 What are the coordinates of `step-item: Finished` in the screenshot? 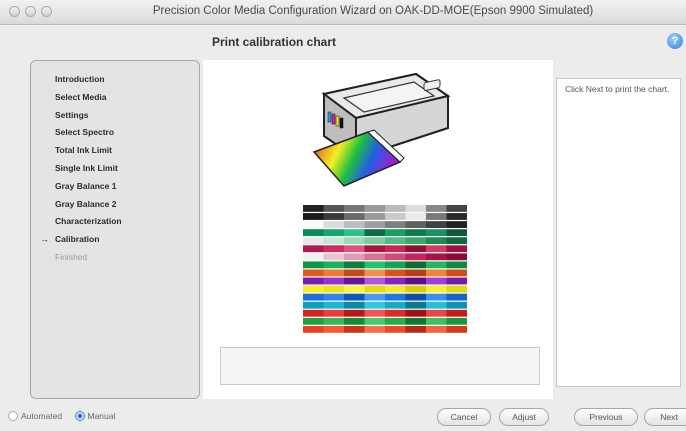 It's located at (80, 261).